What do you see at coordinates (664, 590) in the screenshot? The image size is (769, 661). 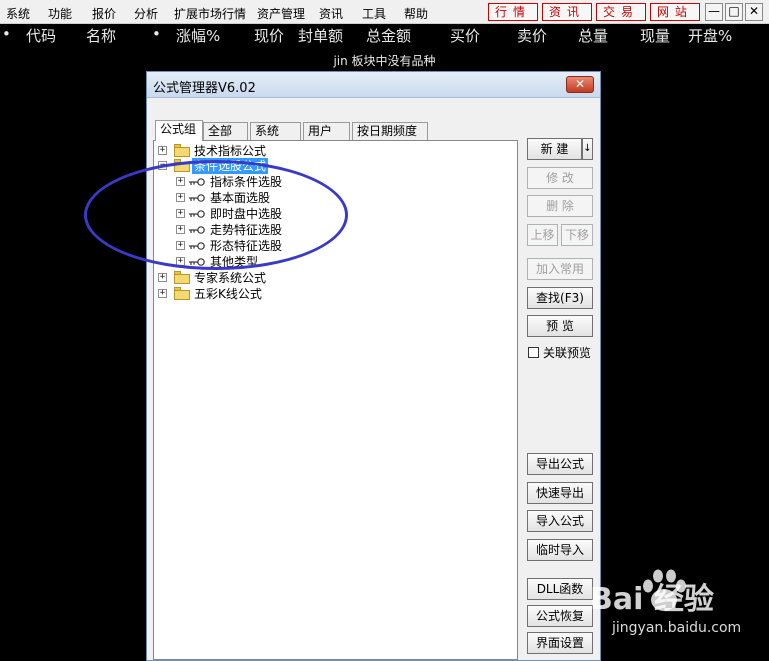 I see `paw-logo-icon` at bounding box center [664, 590].